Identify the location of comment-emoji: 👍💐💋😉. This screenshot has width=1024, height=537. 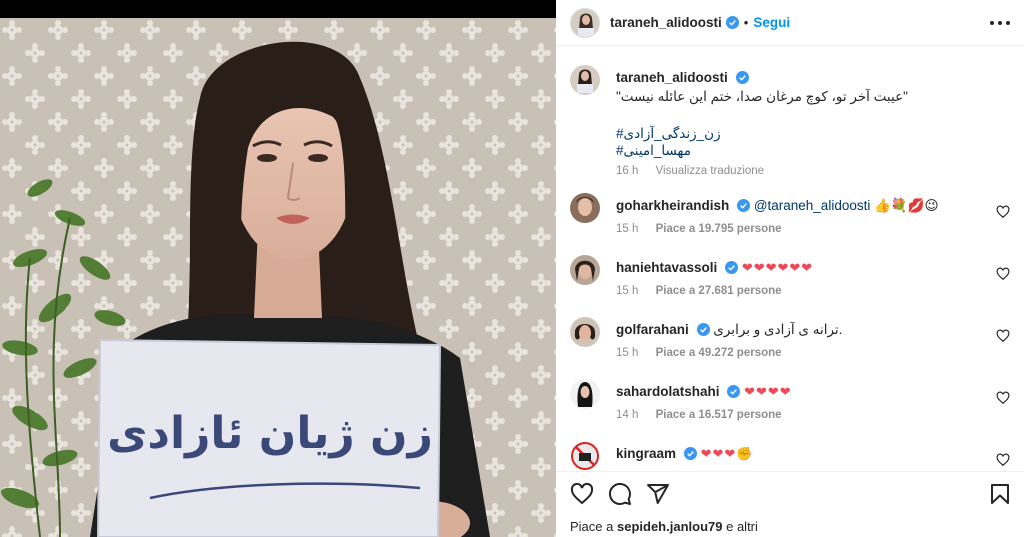
(906, 205).